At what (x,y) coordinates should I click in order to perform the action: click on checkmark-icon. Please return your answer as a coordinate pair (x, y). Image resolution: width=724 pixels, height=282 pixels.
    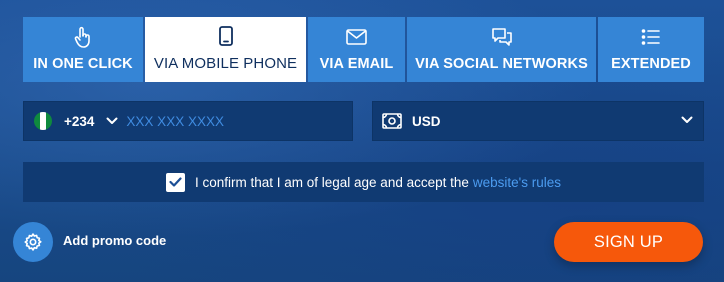
    Looking at the image, I should click on (175, 182).